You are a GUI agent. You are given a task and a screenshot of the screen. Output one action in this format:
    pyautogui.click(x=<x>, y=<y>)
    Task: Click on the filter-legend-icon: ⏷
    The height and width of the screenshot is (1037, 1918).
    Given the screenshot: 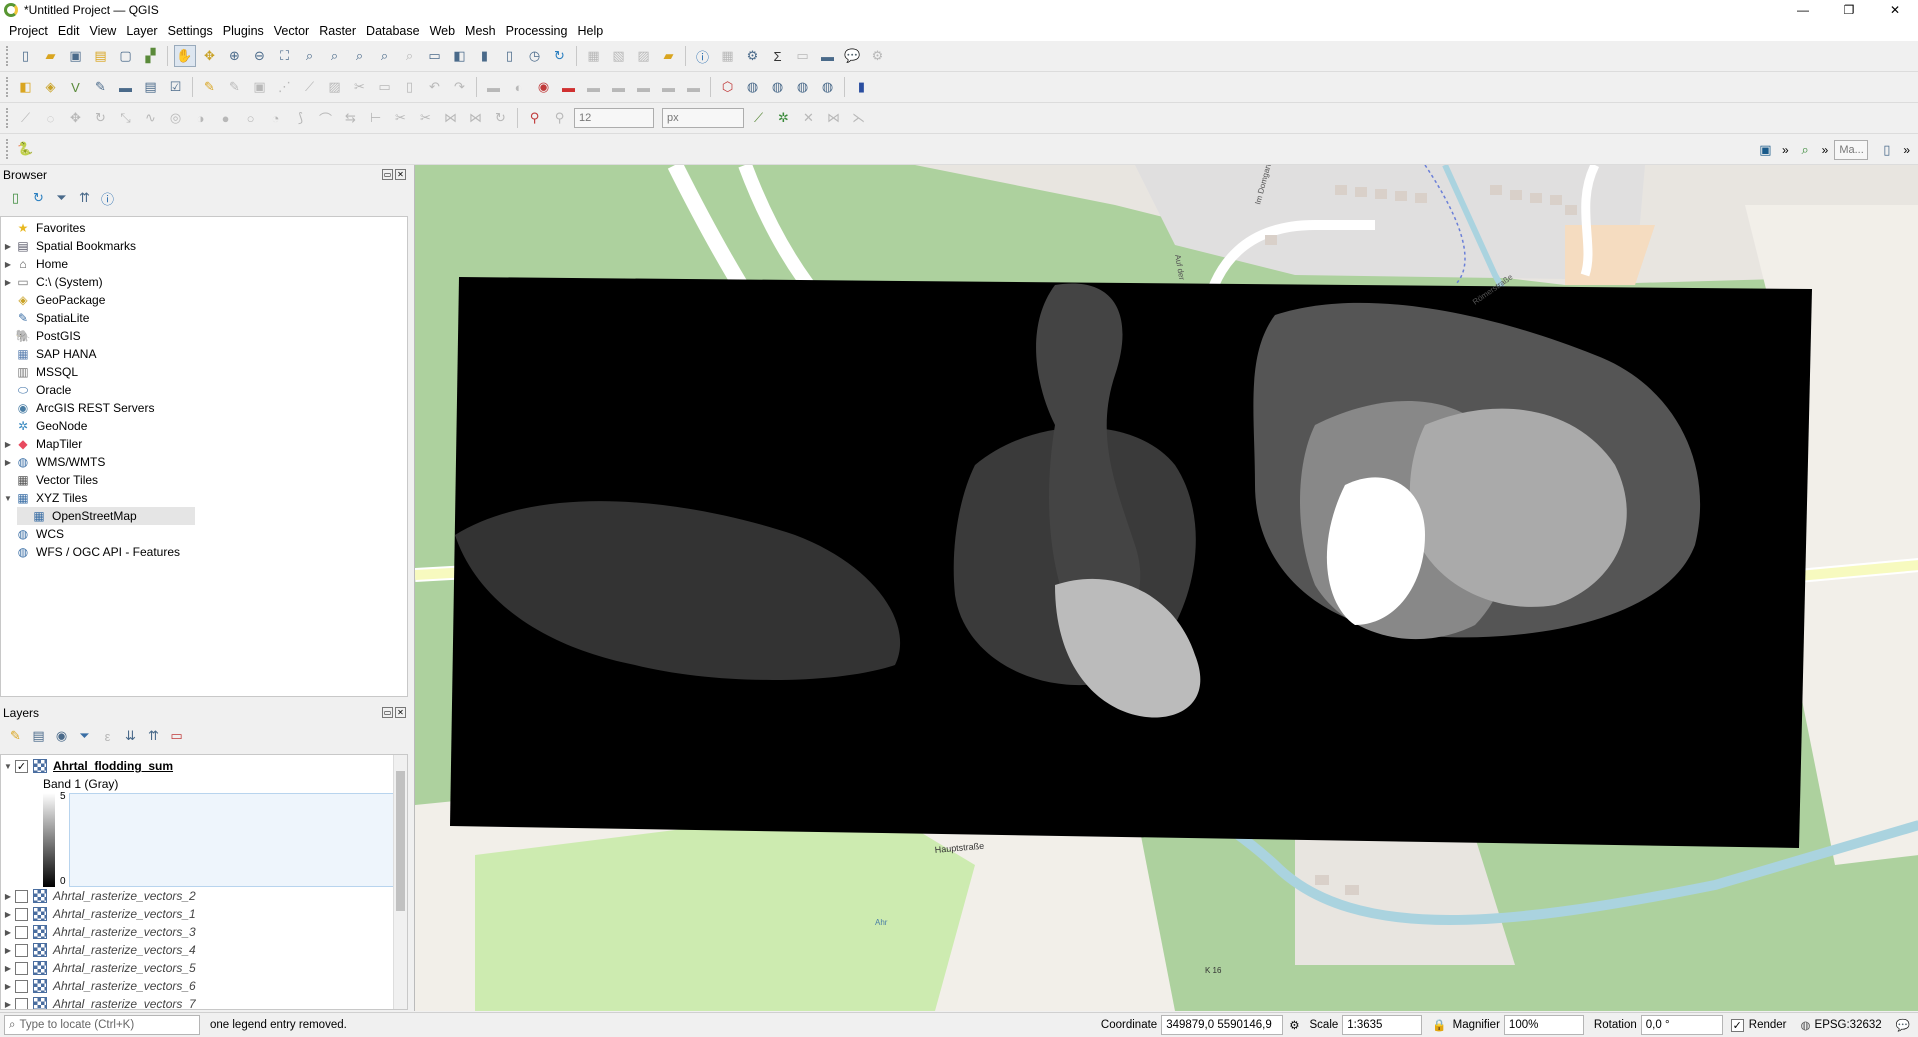 What is the action you would take?
    pyautogui.click(x=85, y=736)
    